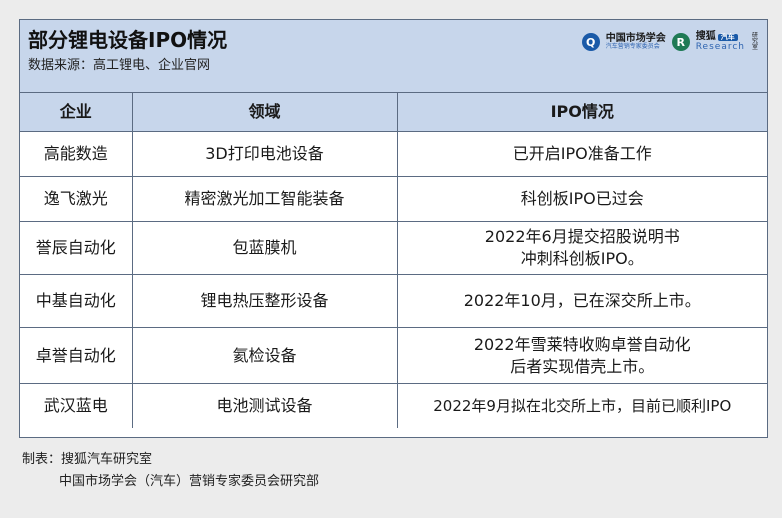 The width and height of the screenshot is (782, 518). What do you see at coordinates (170, 471) in the screenshot?
I see `footer-credits: 制表：搜狐汽车研究室 中国市场学会（汽车）营销专家委员会研究部` at bounding box center [170, 471].